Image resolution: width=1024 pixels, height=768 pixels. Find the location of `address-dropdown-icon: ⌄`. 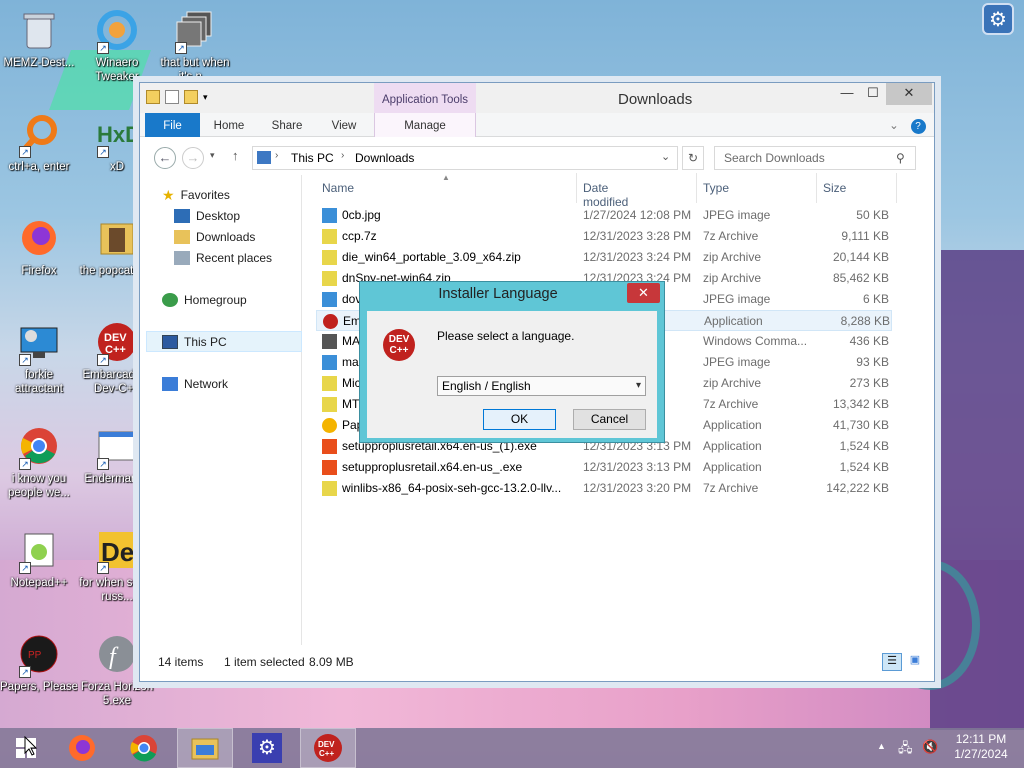

address-dropdown-icon: ⌄ is located at coordinates (665, 156).